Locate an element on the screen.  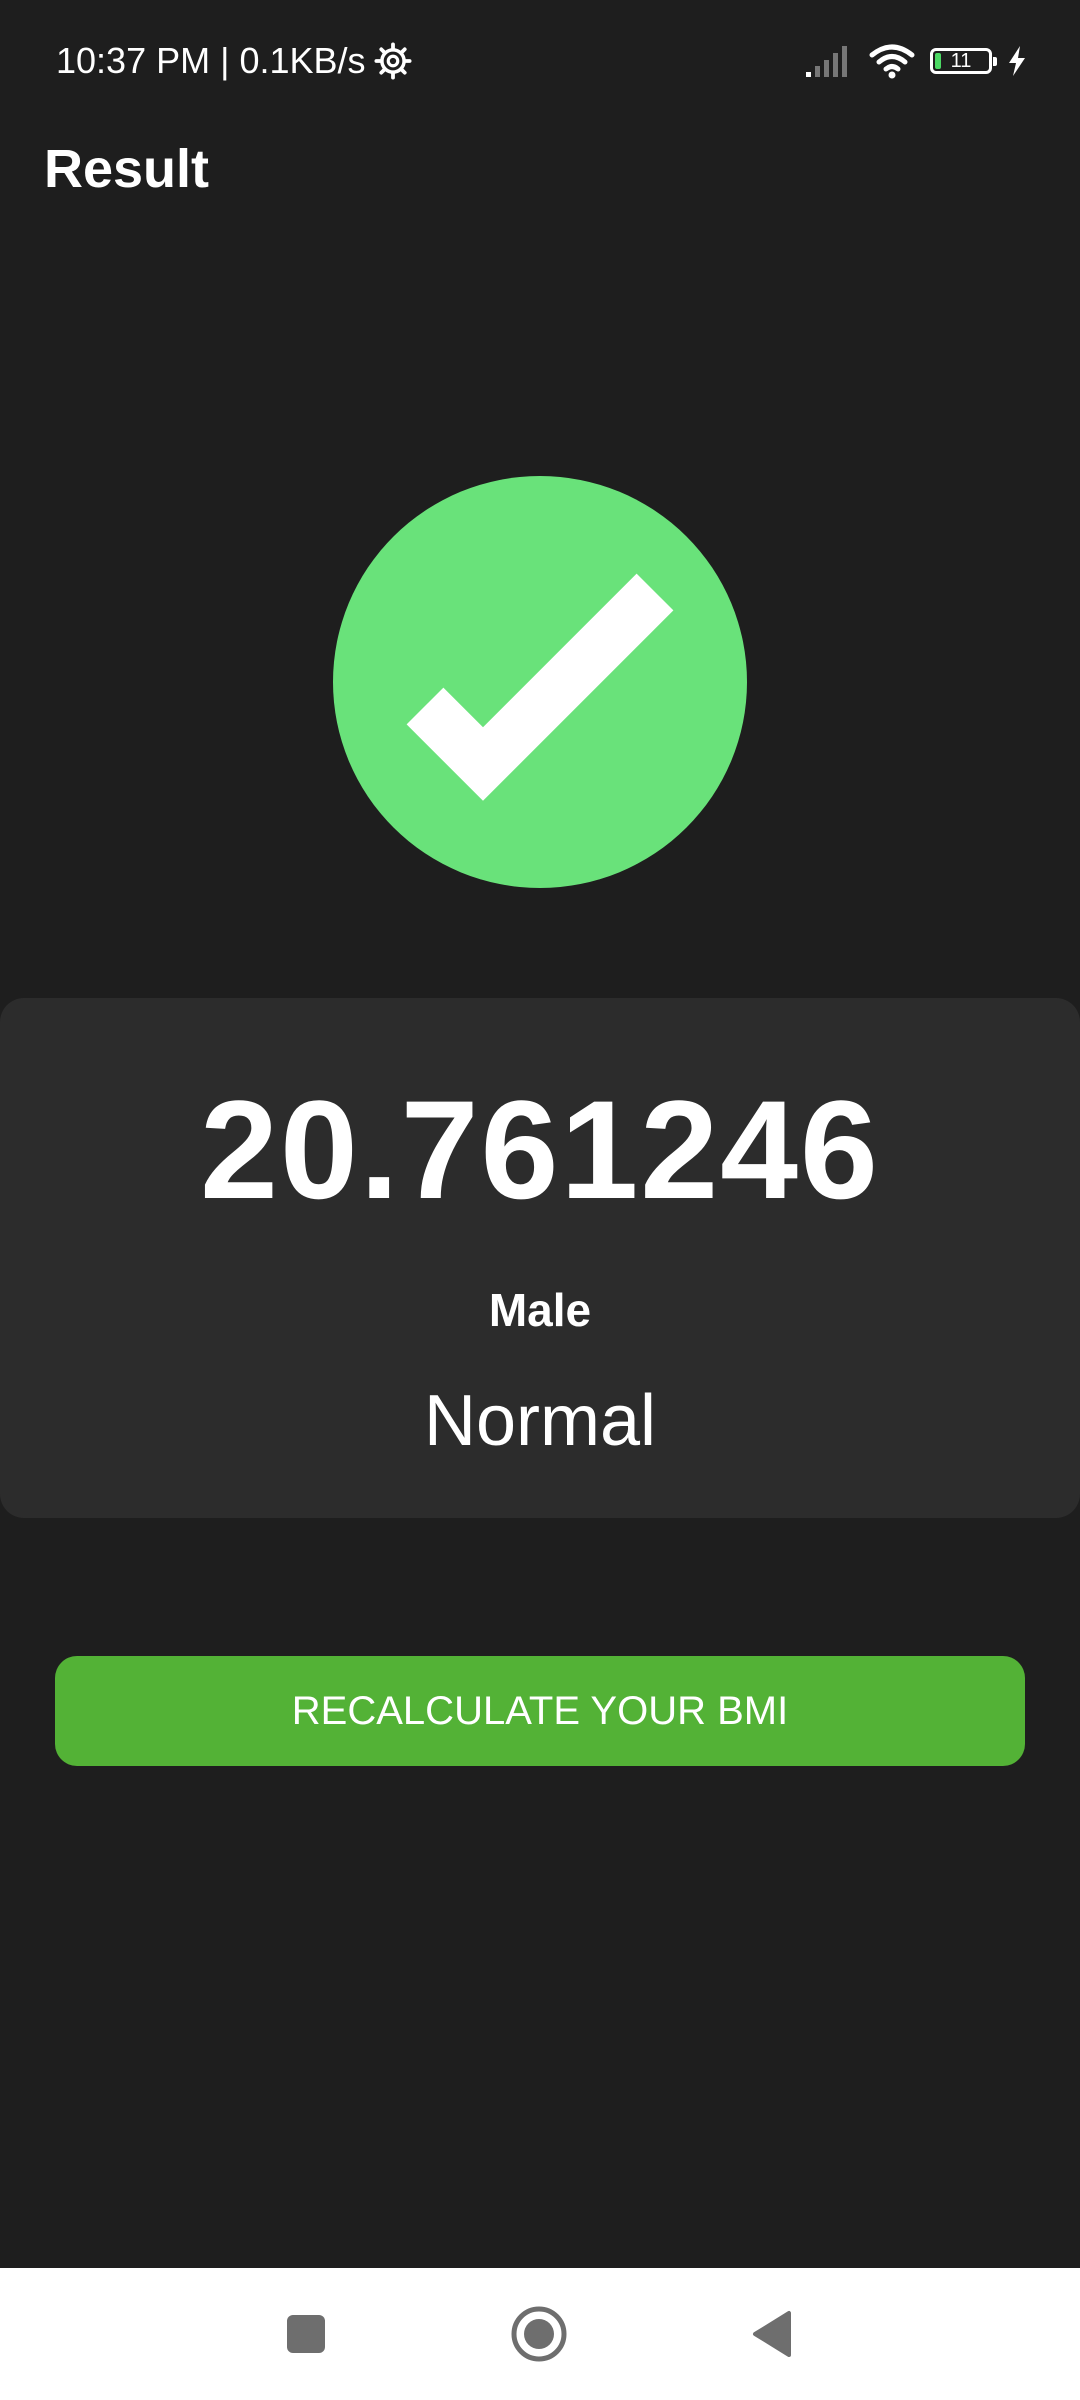
wifi-icon is located at coordinates (892, 61).